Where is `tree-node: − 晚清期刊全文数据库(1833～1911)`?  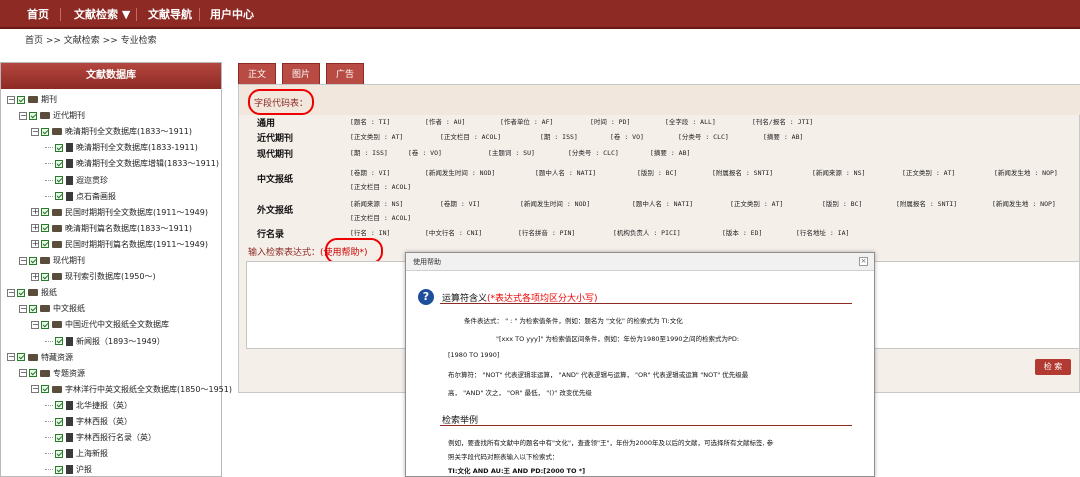 tree-node: − 晚清期刊全文数据库(1833～1911) is located at coordinates (111, 132).